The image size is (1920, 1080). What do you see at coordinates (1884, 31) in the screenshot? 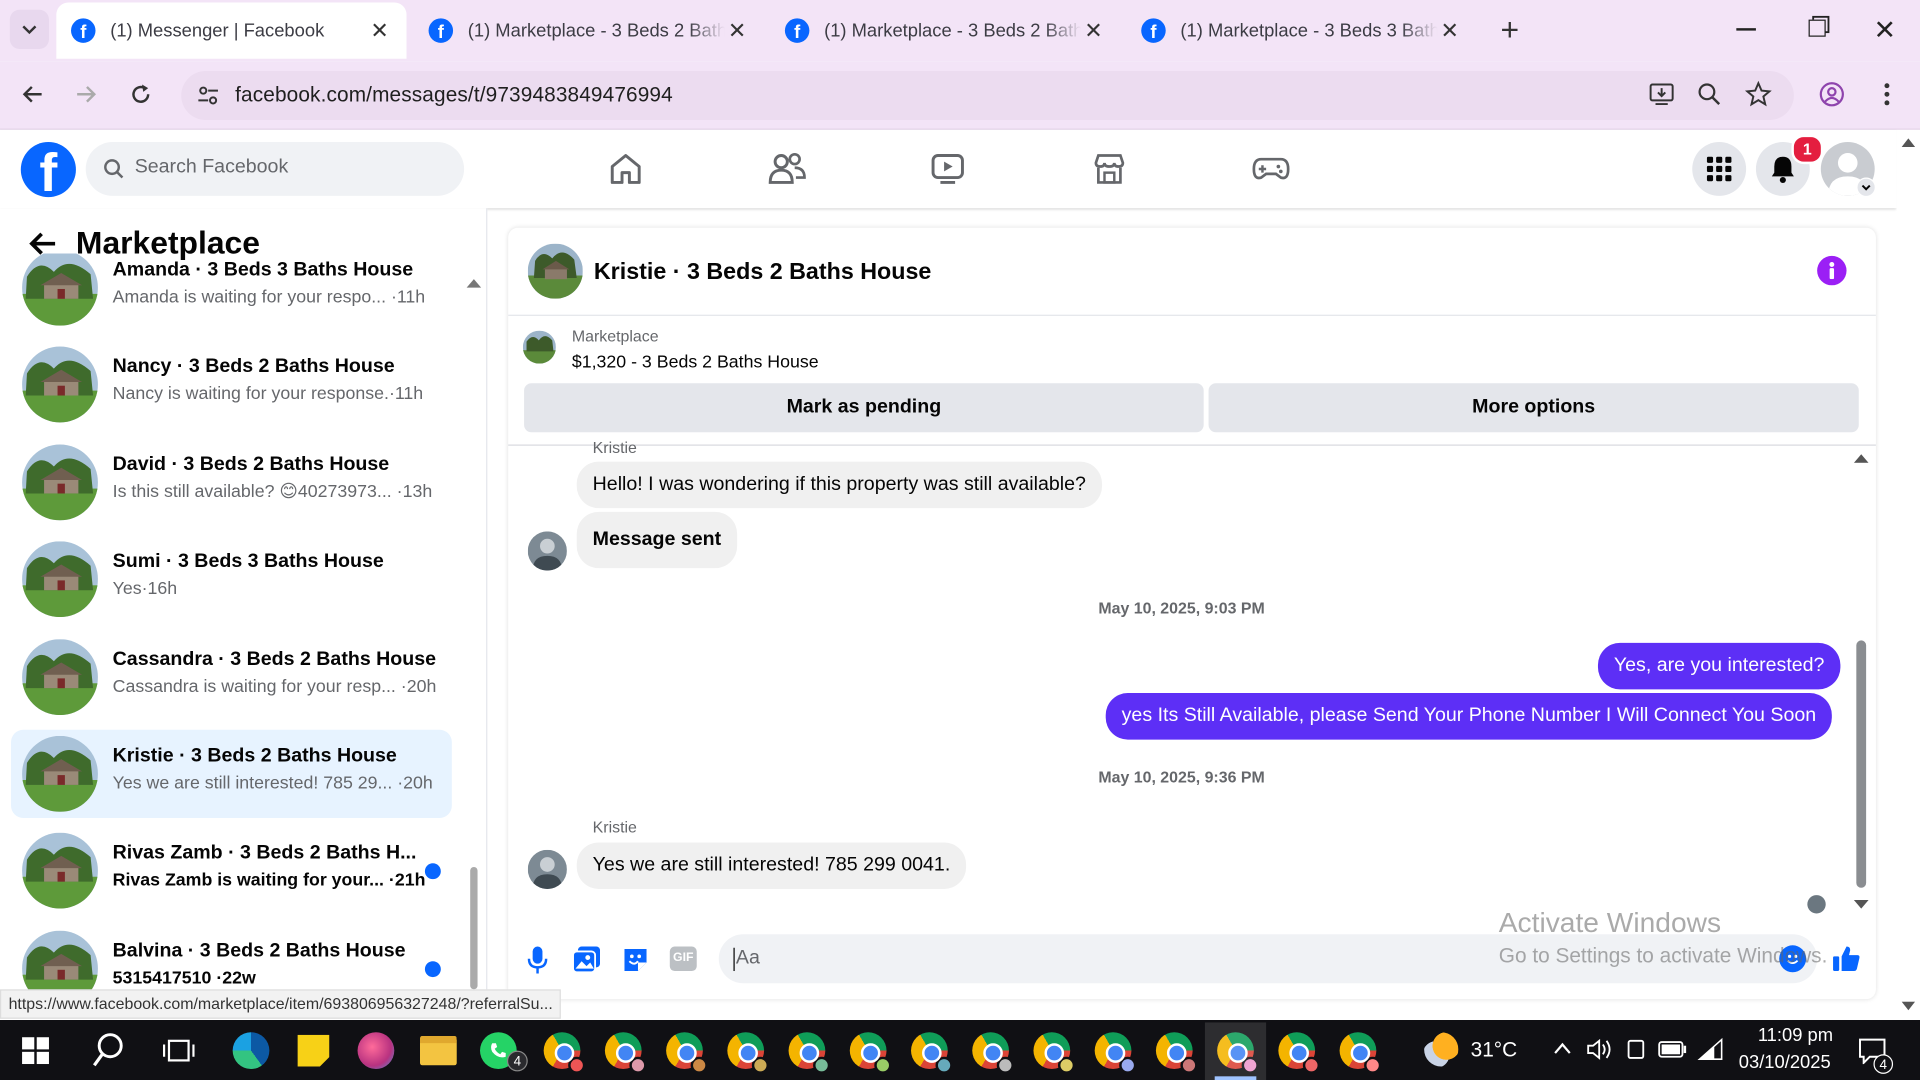
I see `close-window-button: ✕` at bounding box center [1884, 31].